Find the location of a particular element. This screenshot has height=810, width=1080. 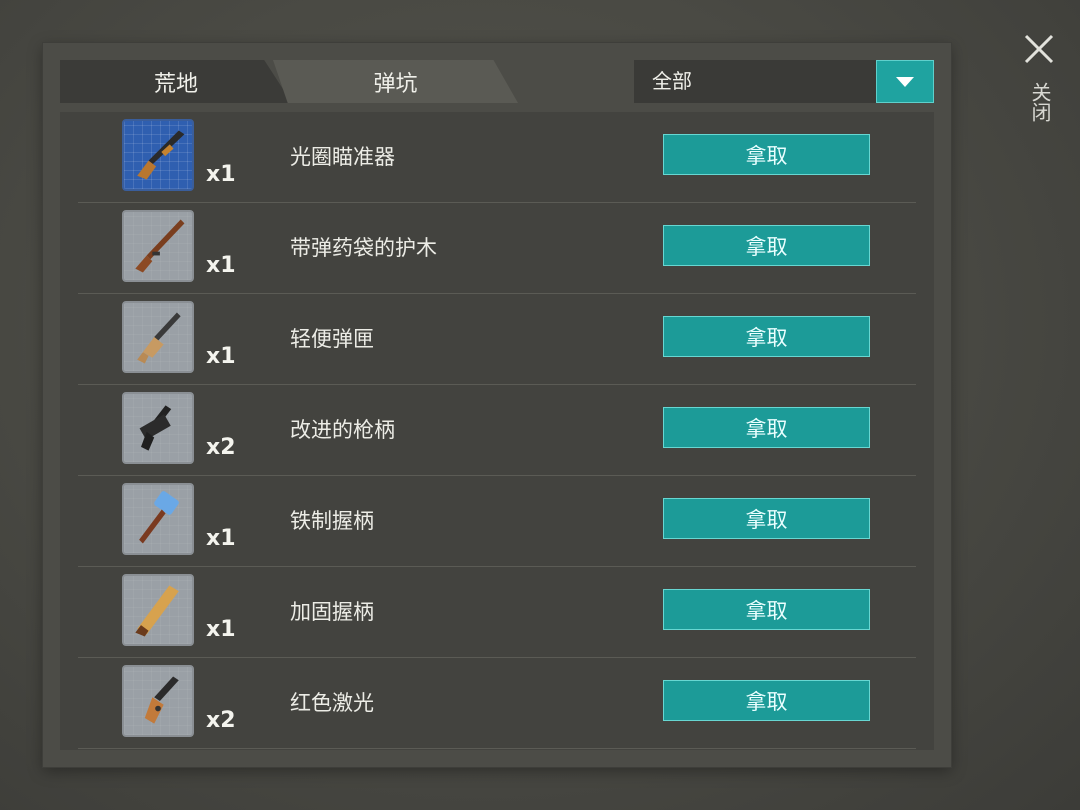

list-item: x1 铁制握柄 拿取 is located at coordinates (497, 521).